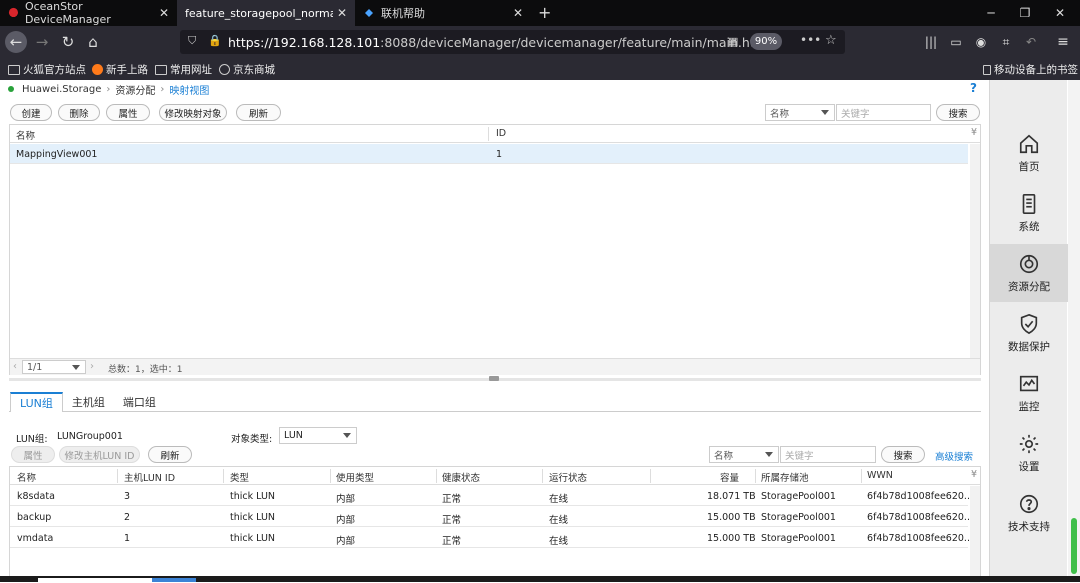 The height and width of the screenshot is (583, 1080). I want to click on back-icon: ←, so click(16, 42).